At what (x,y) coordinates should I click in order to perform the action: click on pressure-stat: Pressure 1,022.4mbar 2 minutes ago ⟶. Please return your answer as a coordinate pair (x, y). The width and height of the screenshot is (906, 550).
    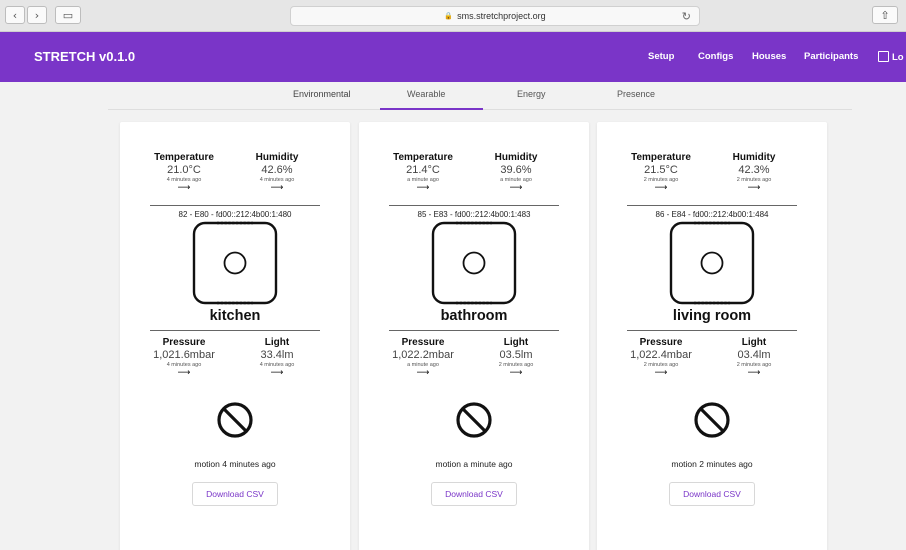
    Looking at the image, I should click on (661, 357).